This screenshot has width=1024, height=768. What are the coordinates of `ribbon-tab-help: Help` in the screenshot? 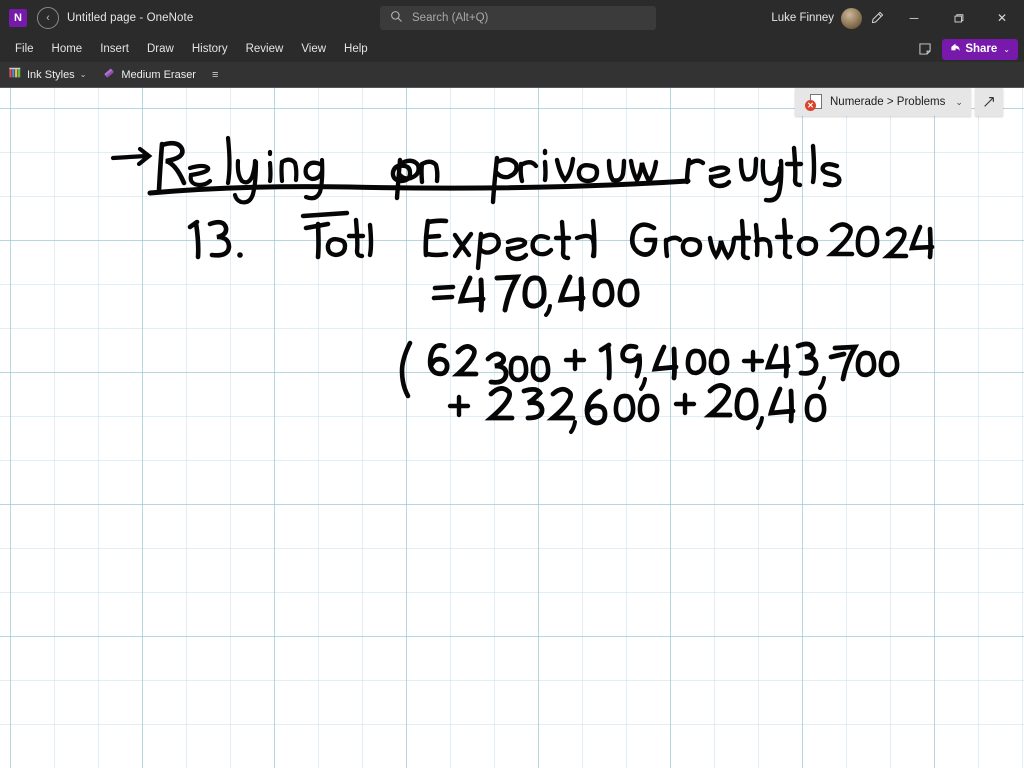 It's located at (356, 49).